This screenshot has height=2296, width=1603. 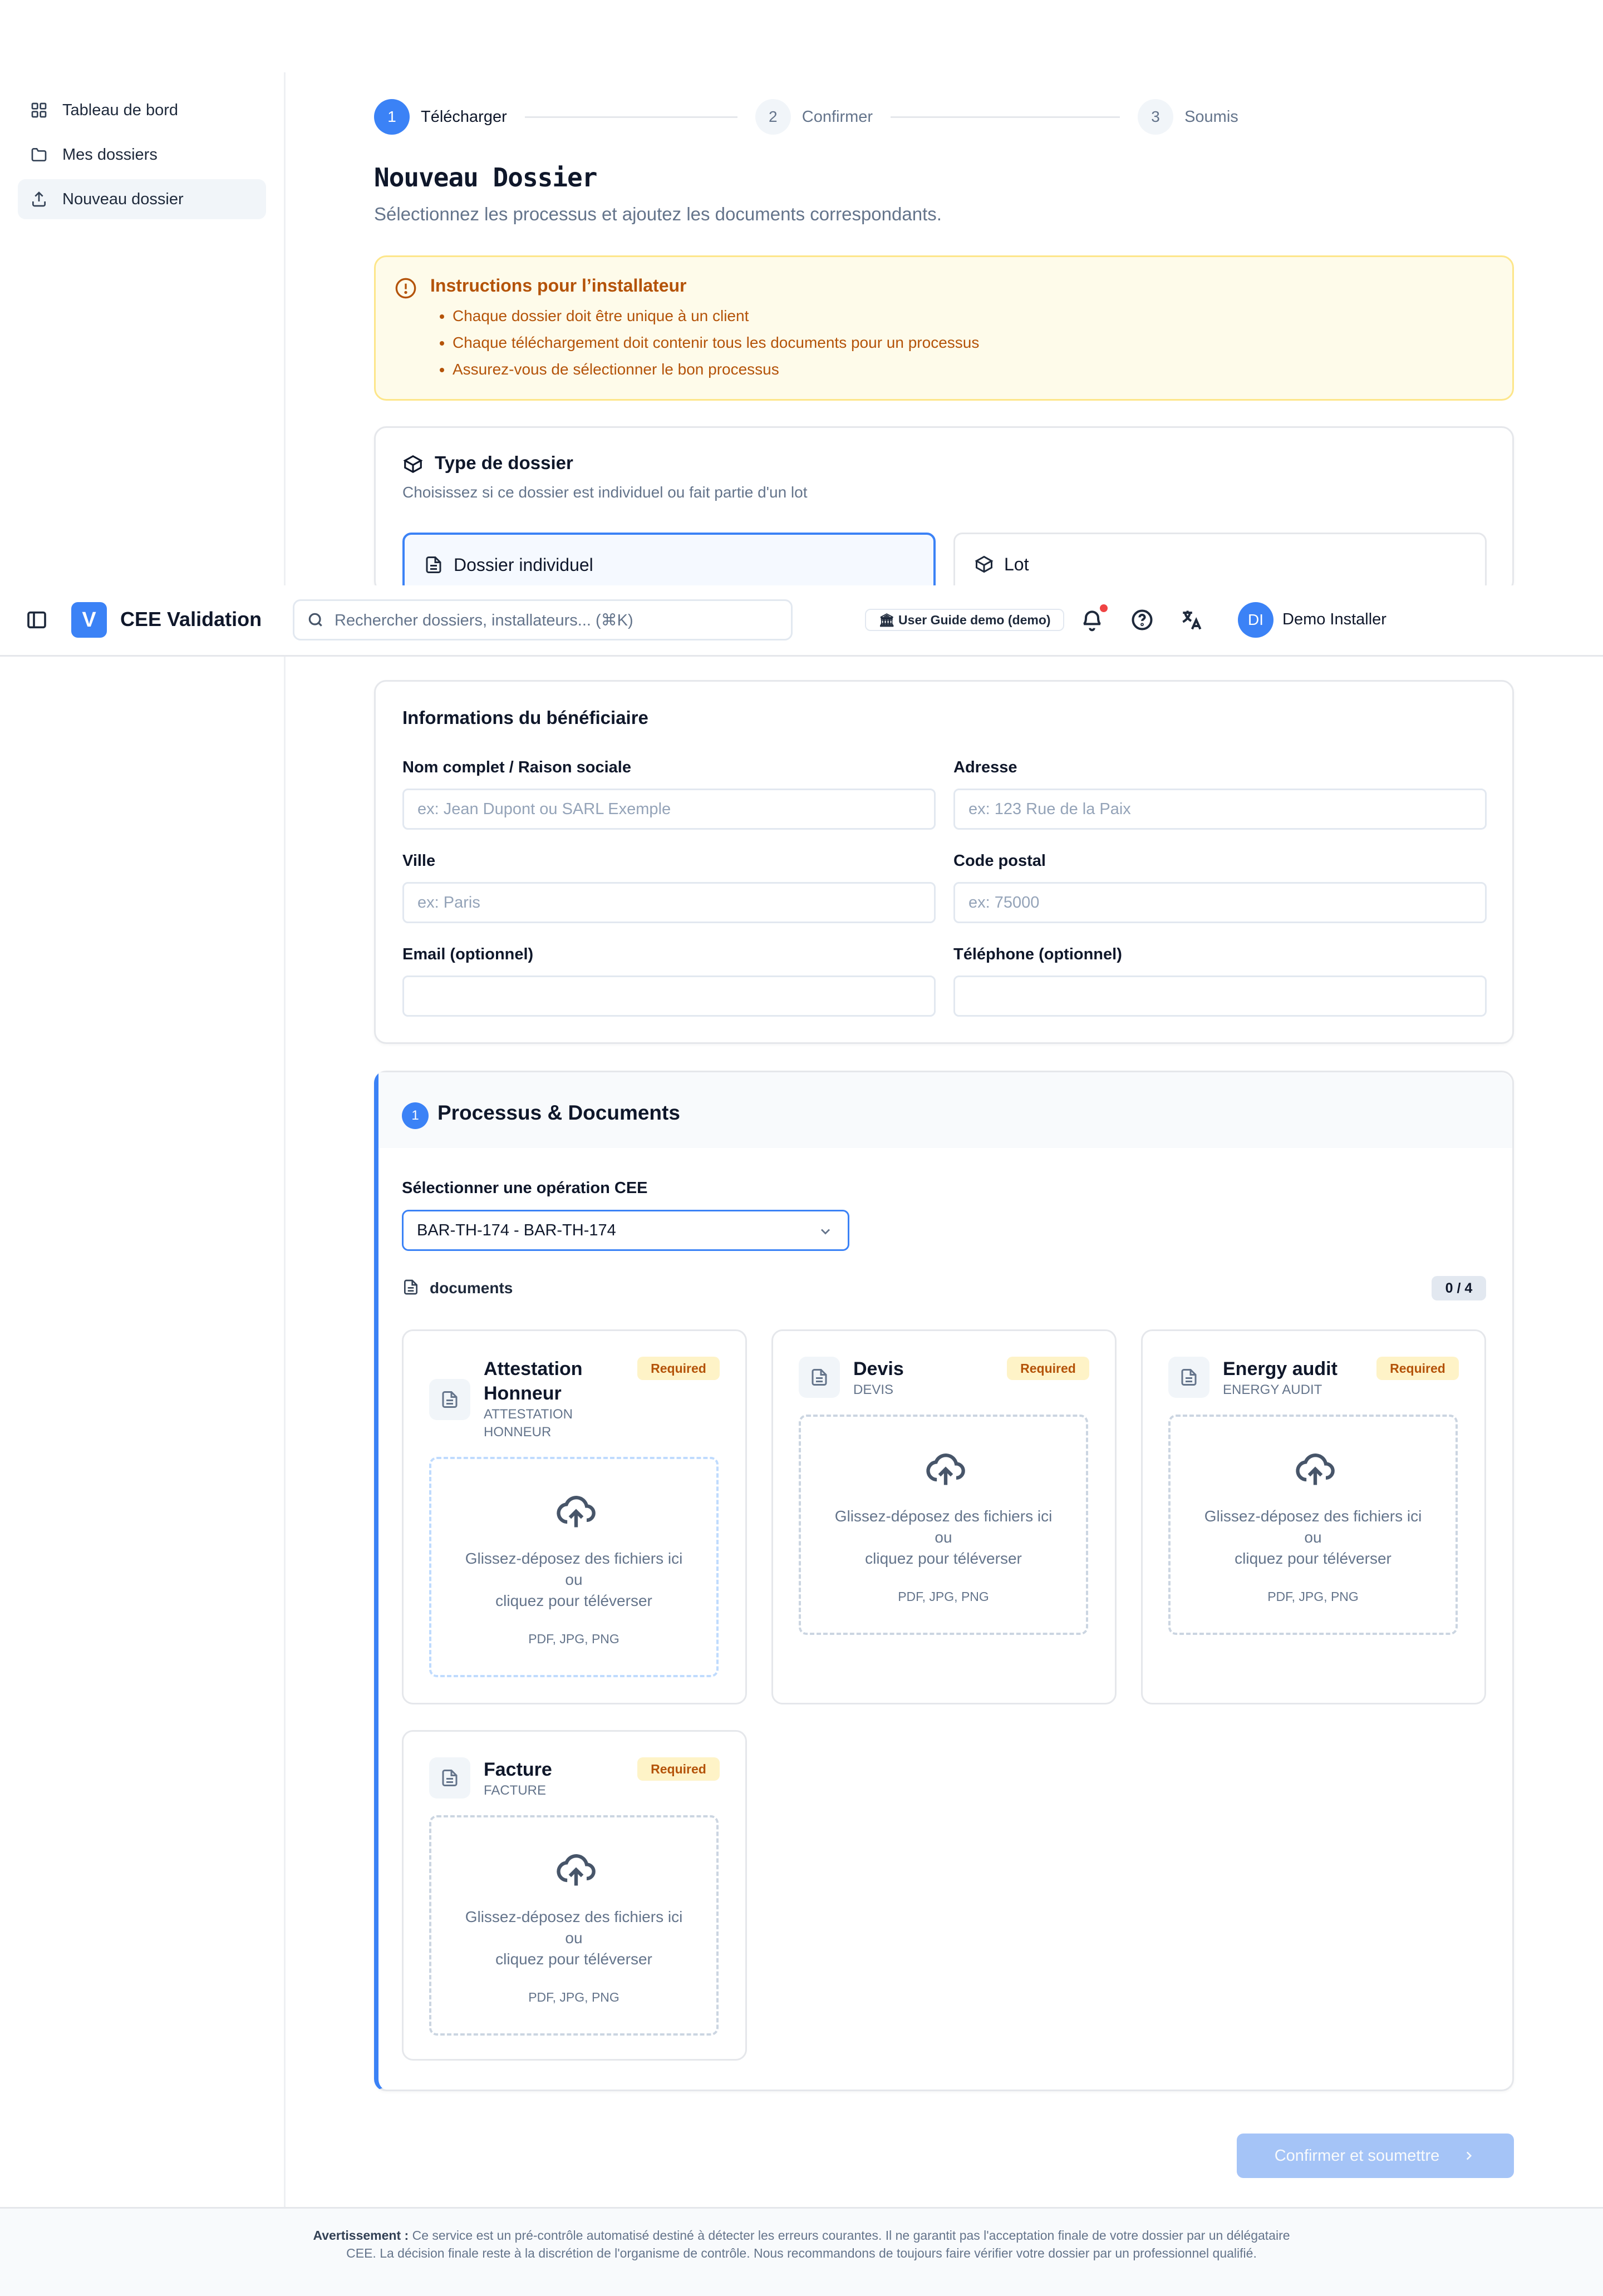 What do you see at coordinates (89, 620) in the screenshot?
I see `app-logo: V` at bounding box center [89, 620].